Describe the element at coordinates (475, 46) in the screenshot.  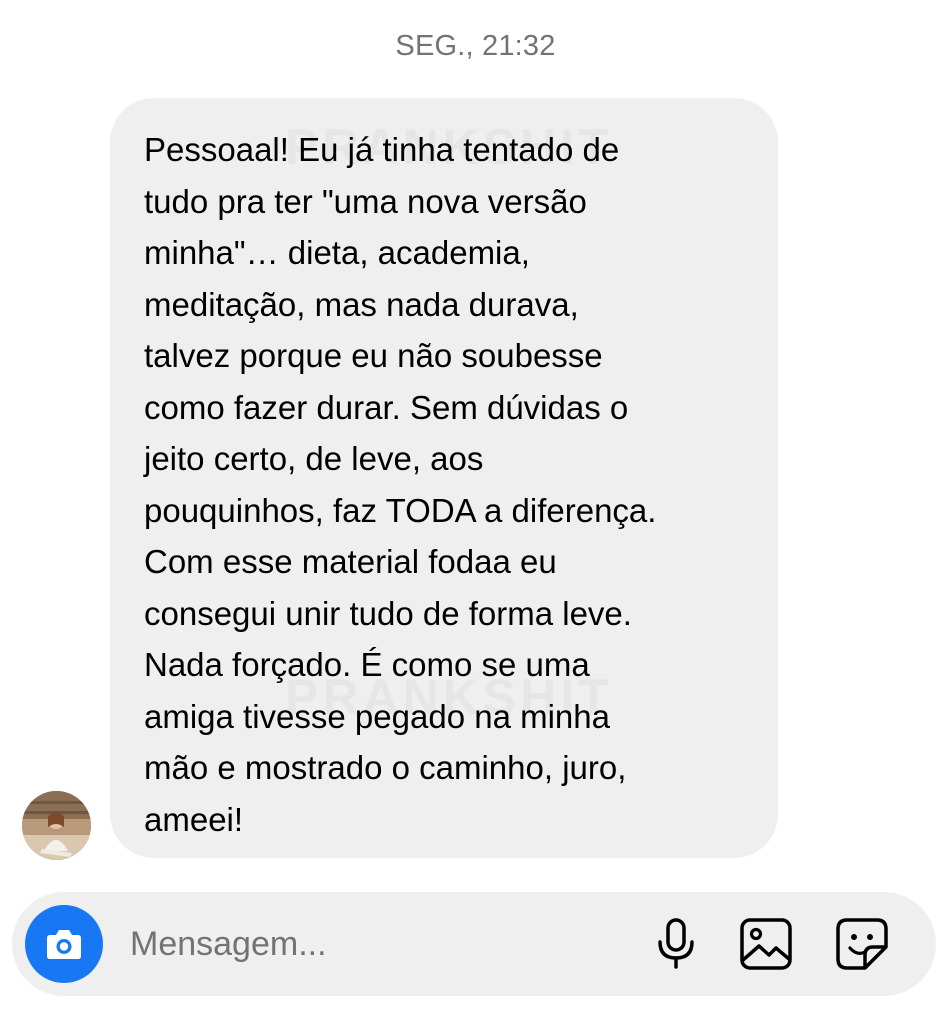
I see `message-timestamp: SEG., 21:32` at that location.